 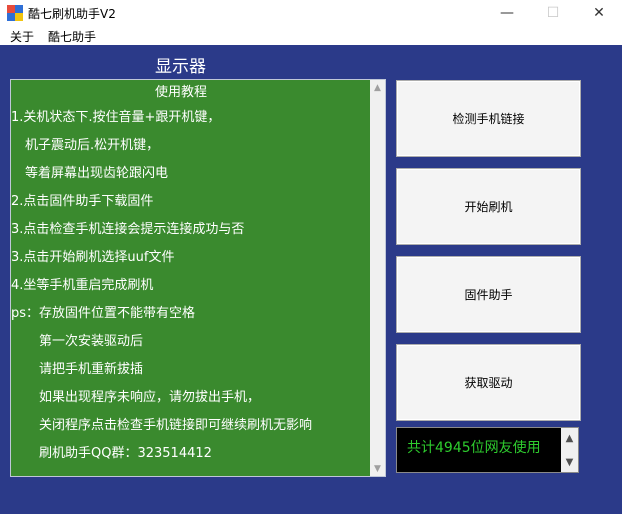 I want to click on minimize-icon: —, so click(x=507, y=13).